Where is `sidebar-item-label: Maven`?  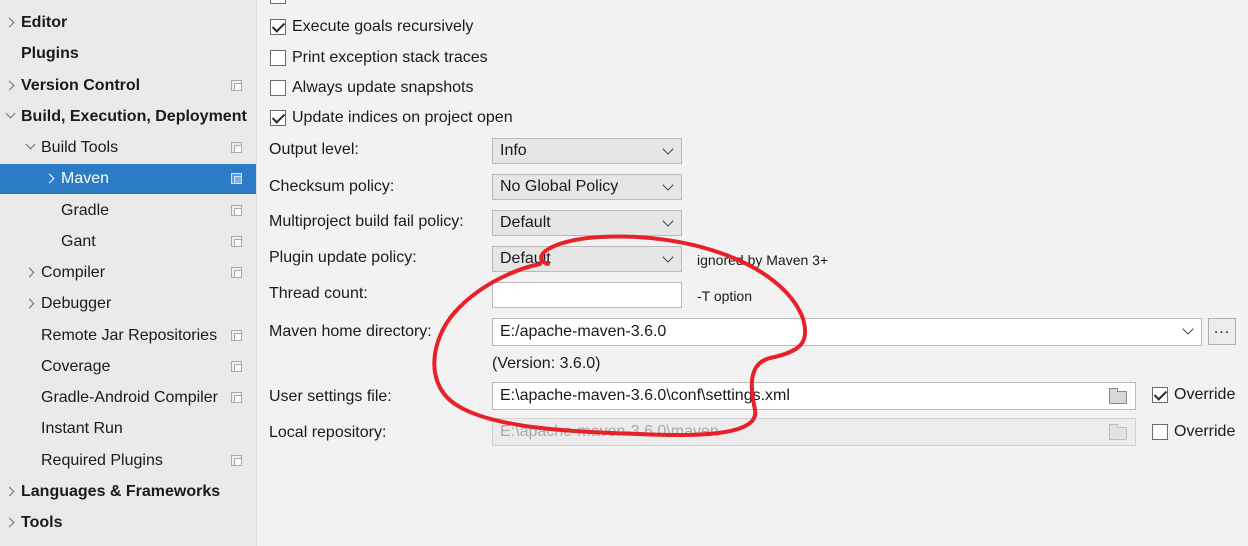 sidebar-item-label: Maven is located at coordinates (85, 178).